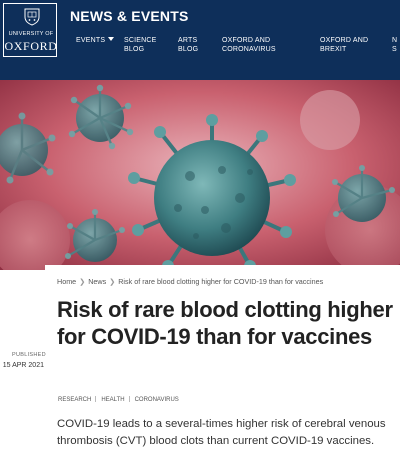  I want to click on nav-item-label: S, so click(394, 49).